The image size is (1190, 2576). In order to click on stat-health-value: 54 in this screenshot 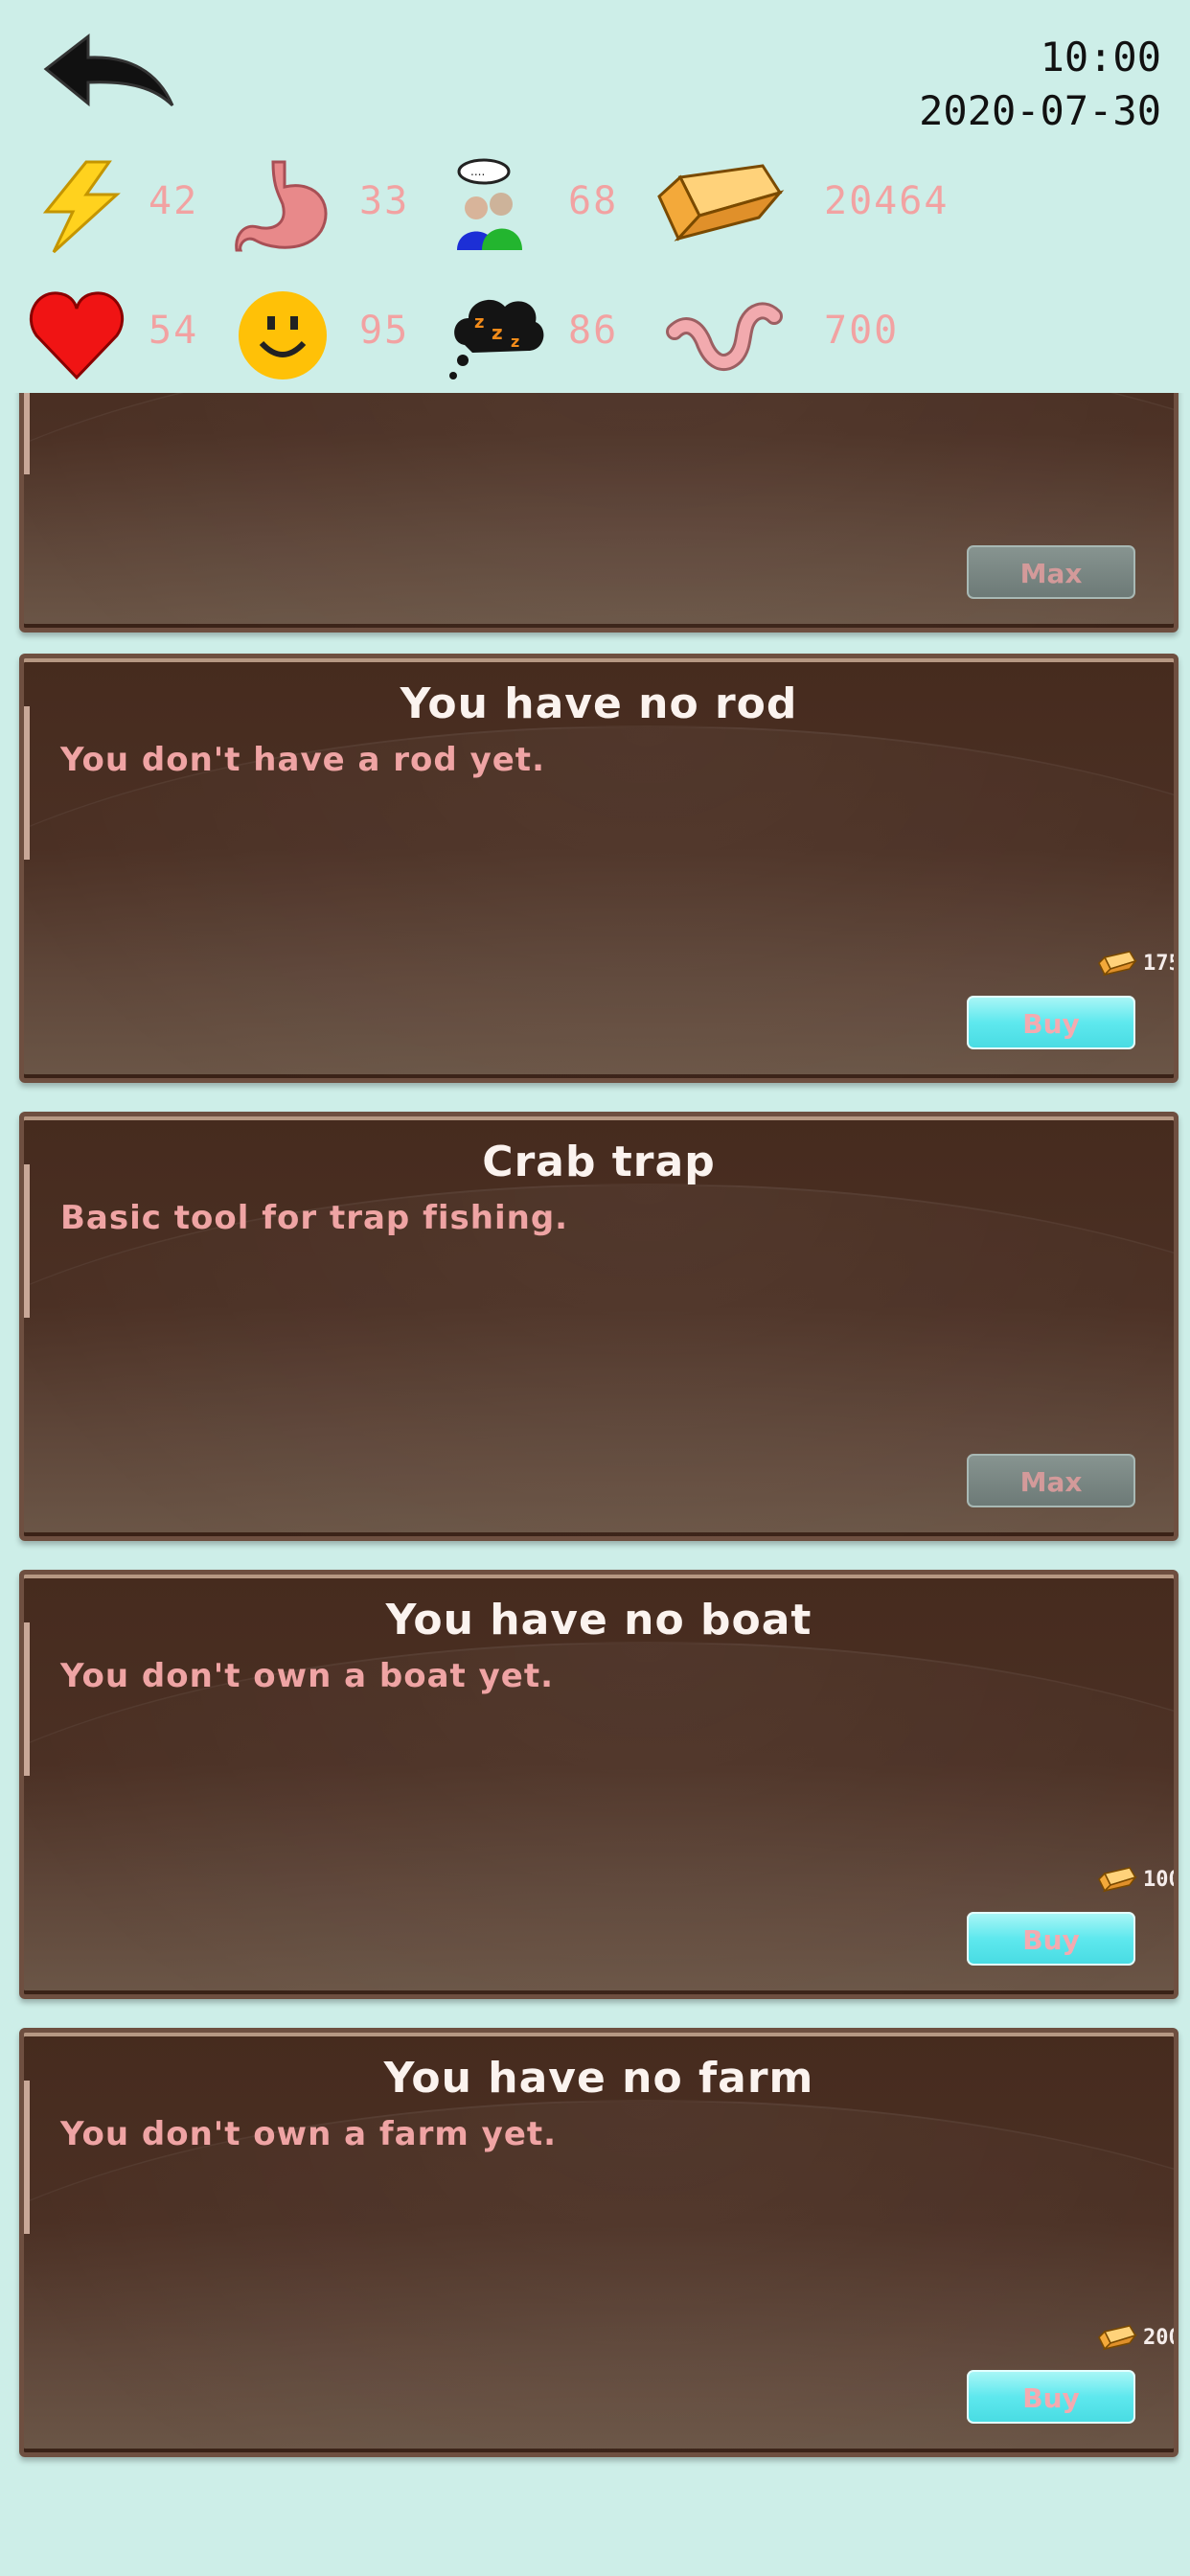, I will do `click(174, 331)`.